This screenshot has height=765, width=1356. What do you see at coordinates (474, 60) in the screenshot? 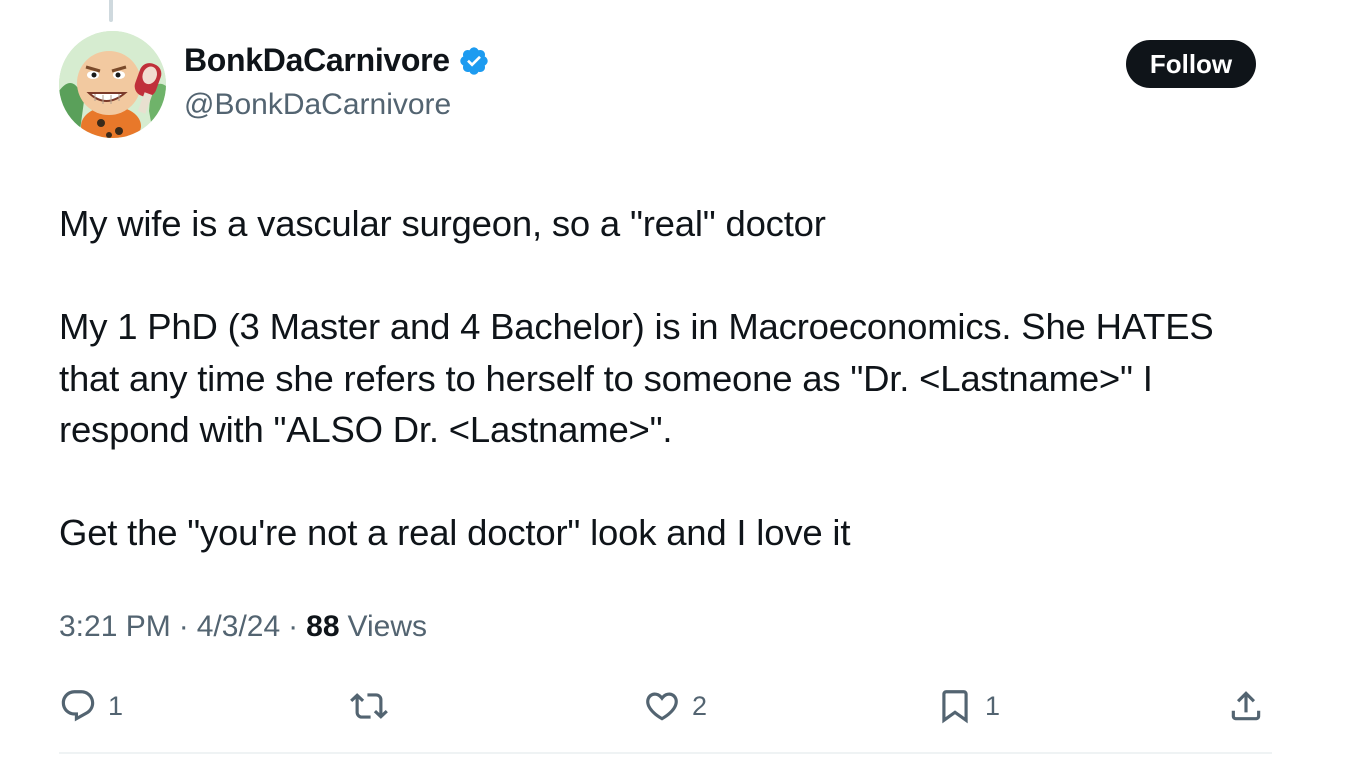
I see `verified-badge-icon` at bounding box center [474, 60].